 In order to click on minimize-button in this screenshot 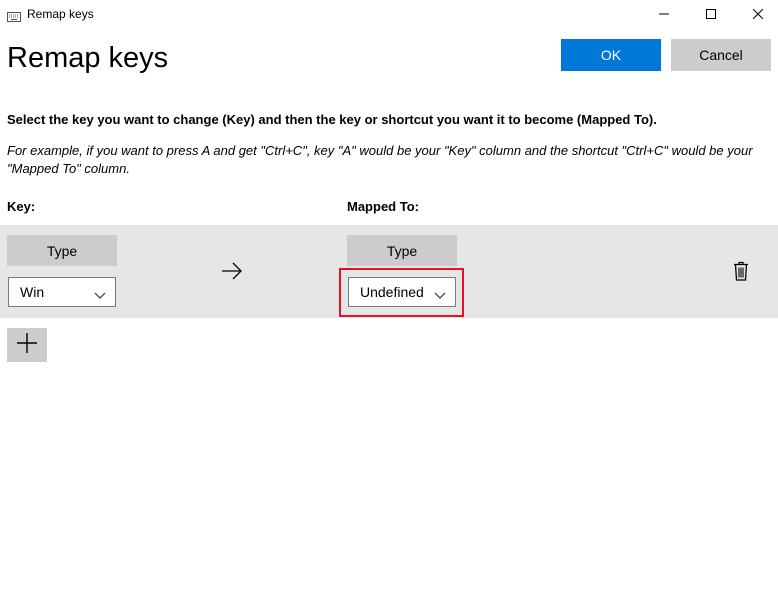, I will do `click(664, 15)`.